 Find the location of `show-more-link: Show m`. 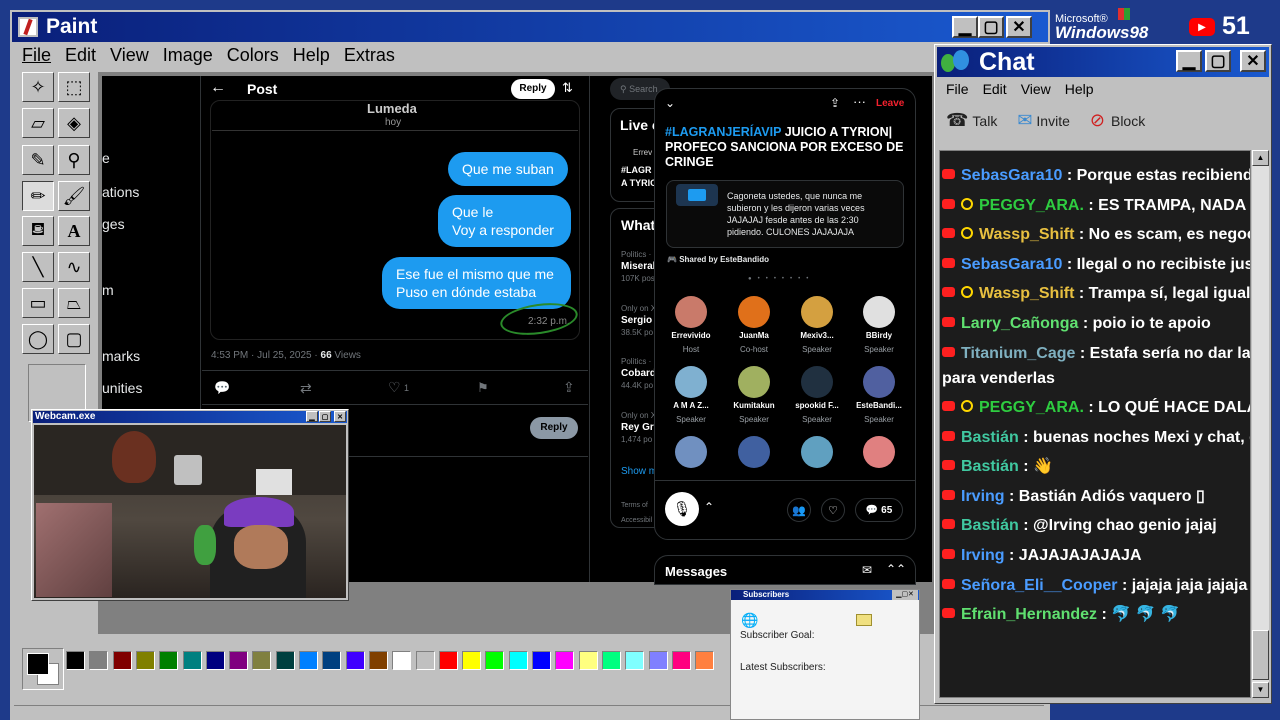

show-more-link: Show m is located at coordinates (639, 471).